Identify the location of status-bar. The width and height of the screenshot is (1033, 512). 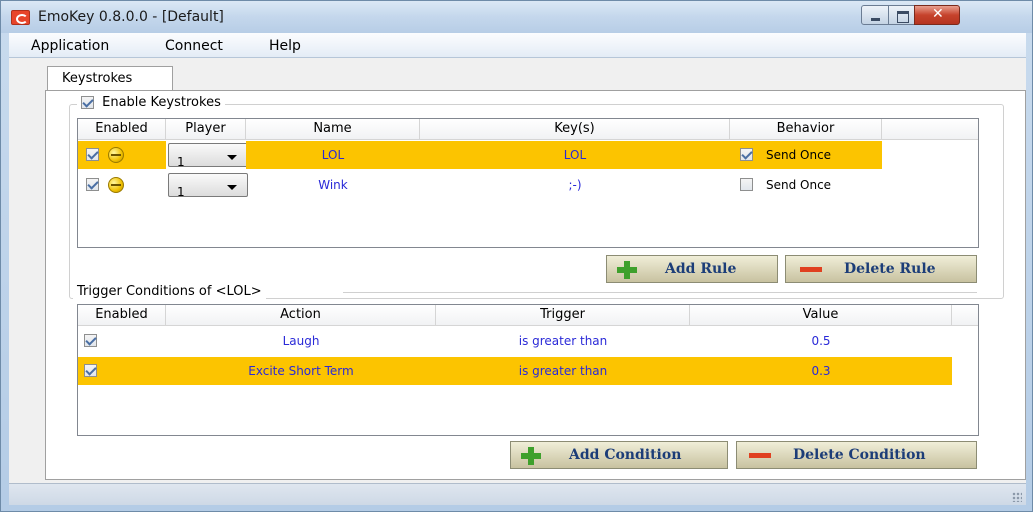
(517, 494).